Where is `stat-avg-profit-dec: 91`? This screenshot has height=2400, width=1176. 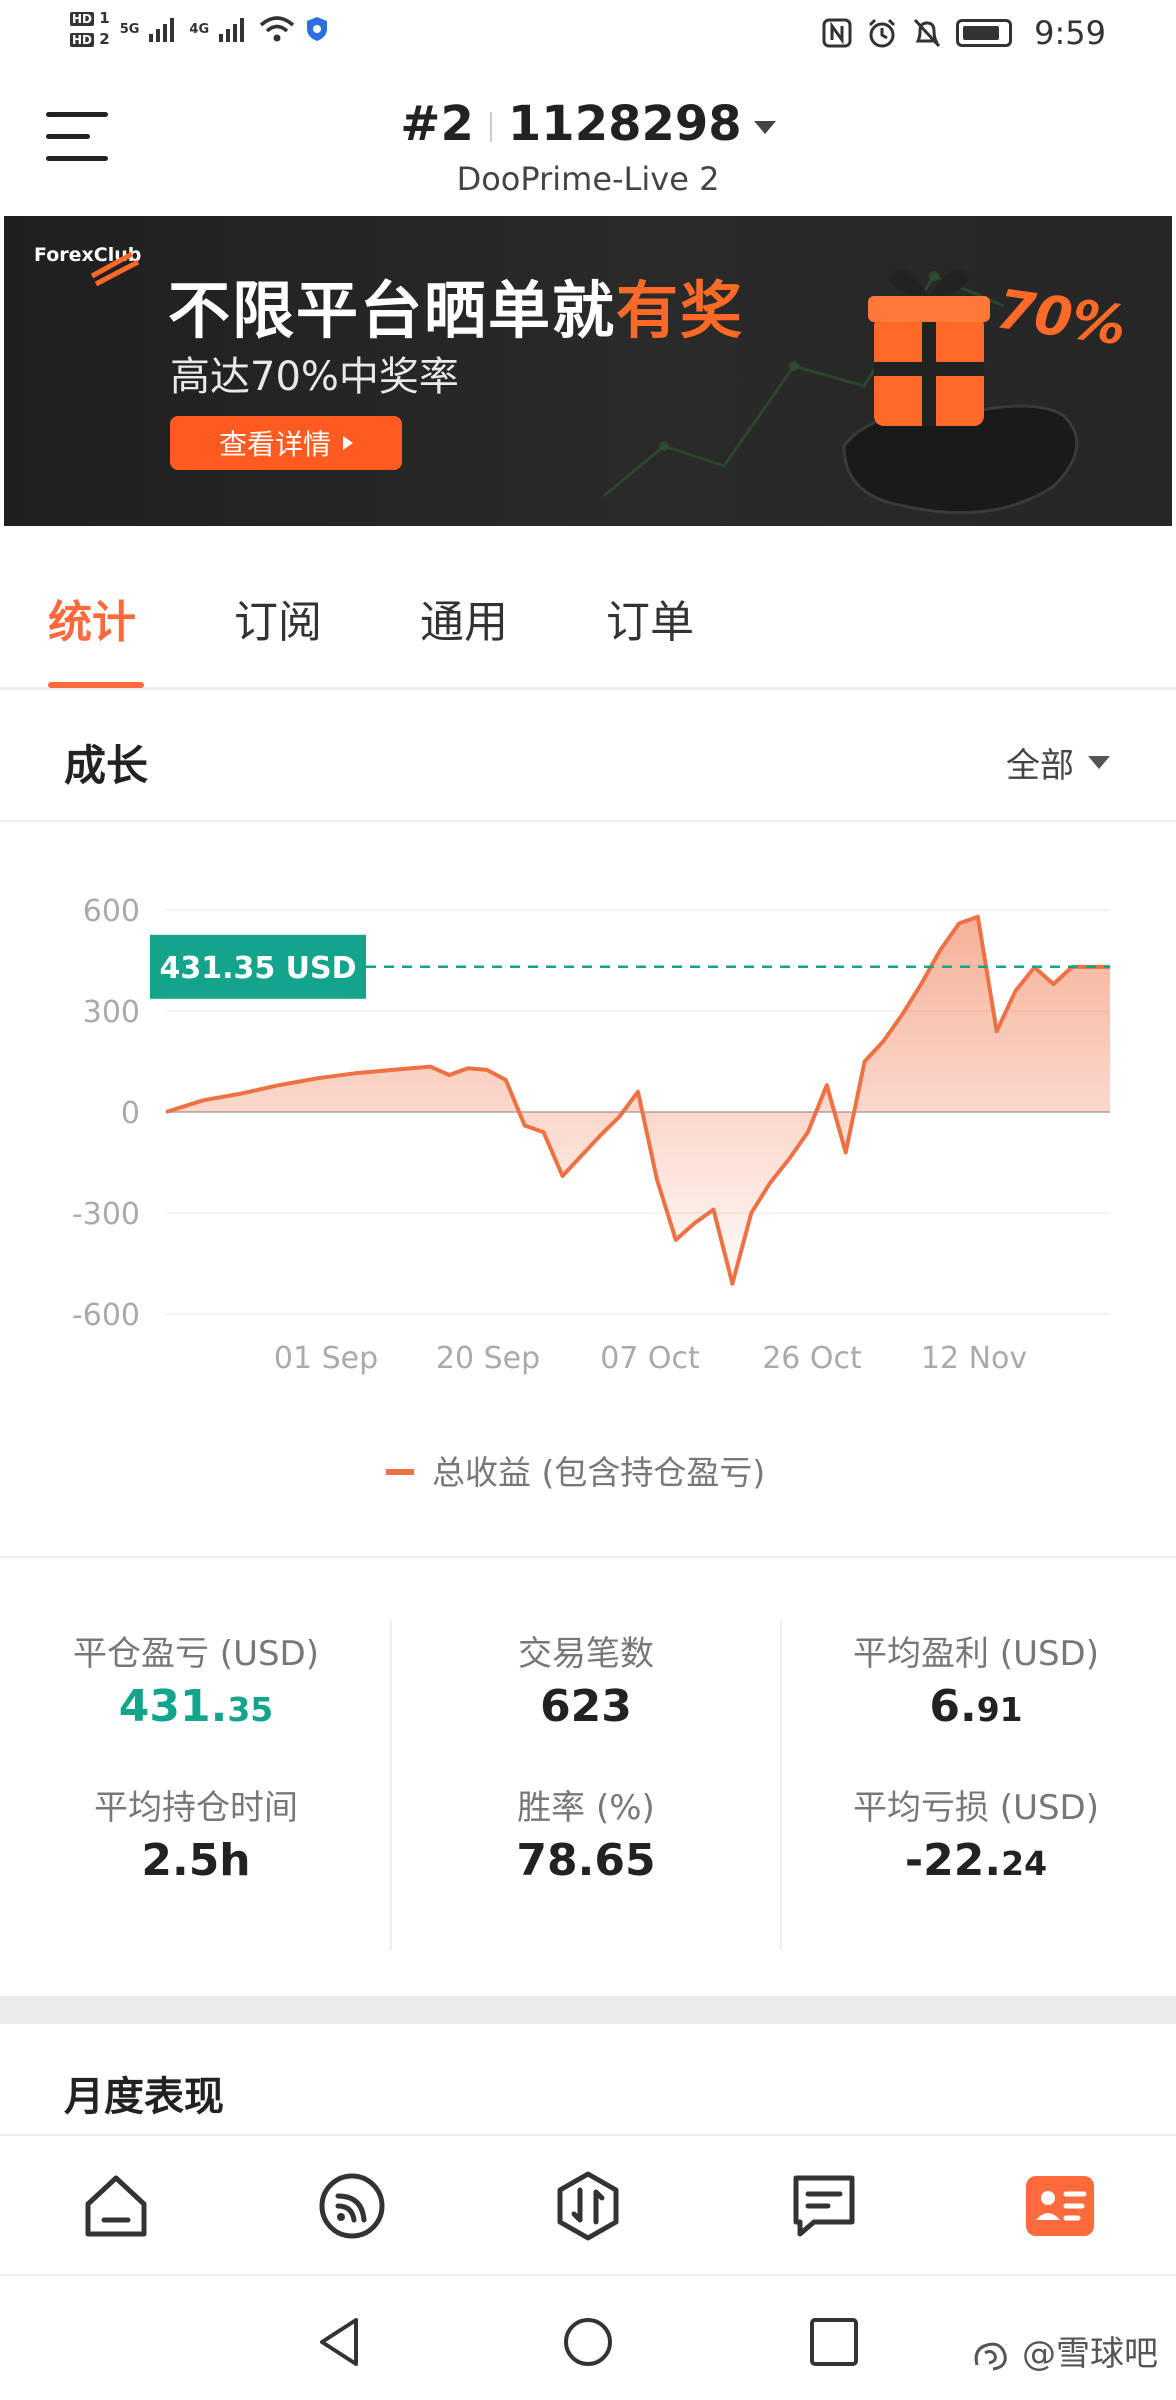
stat-avg-profit-dec: 91 is located at coordinates (999, 1709).